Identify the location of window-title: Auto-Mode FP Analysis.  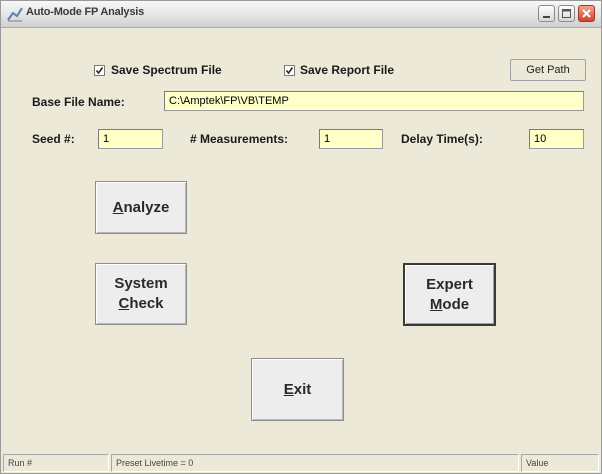
(85, 12).